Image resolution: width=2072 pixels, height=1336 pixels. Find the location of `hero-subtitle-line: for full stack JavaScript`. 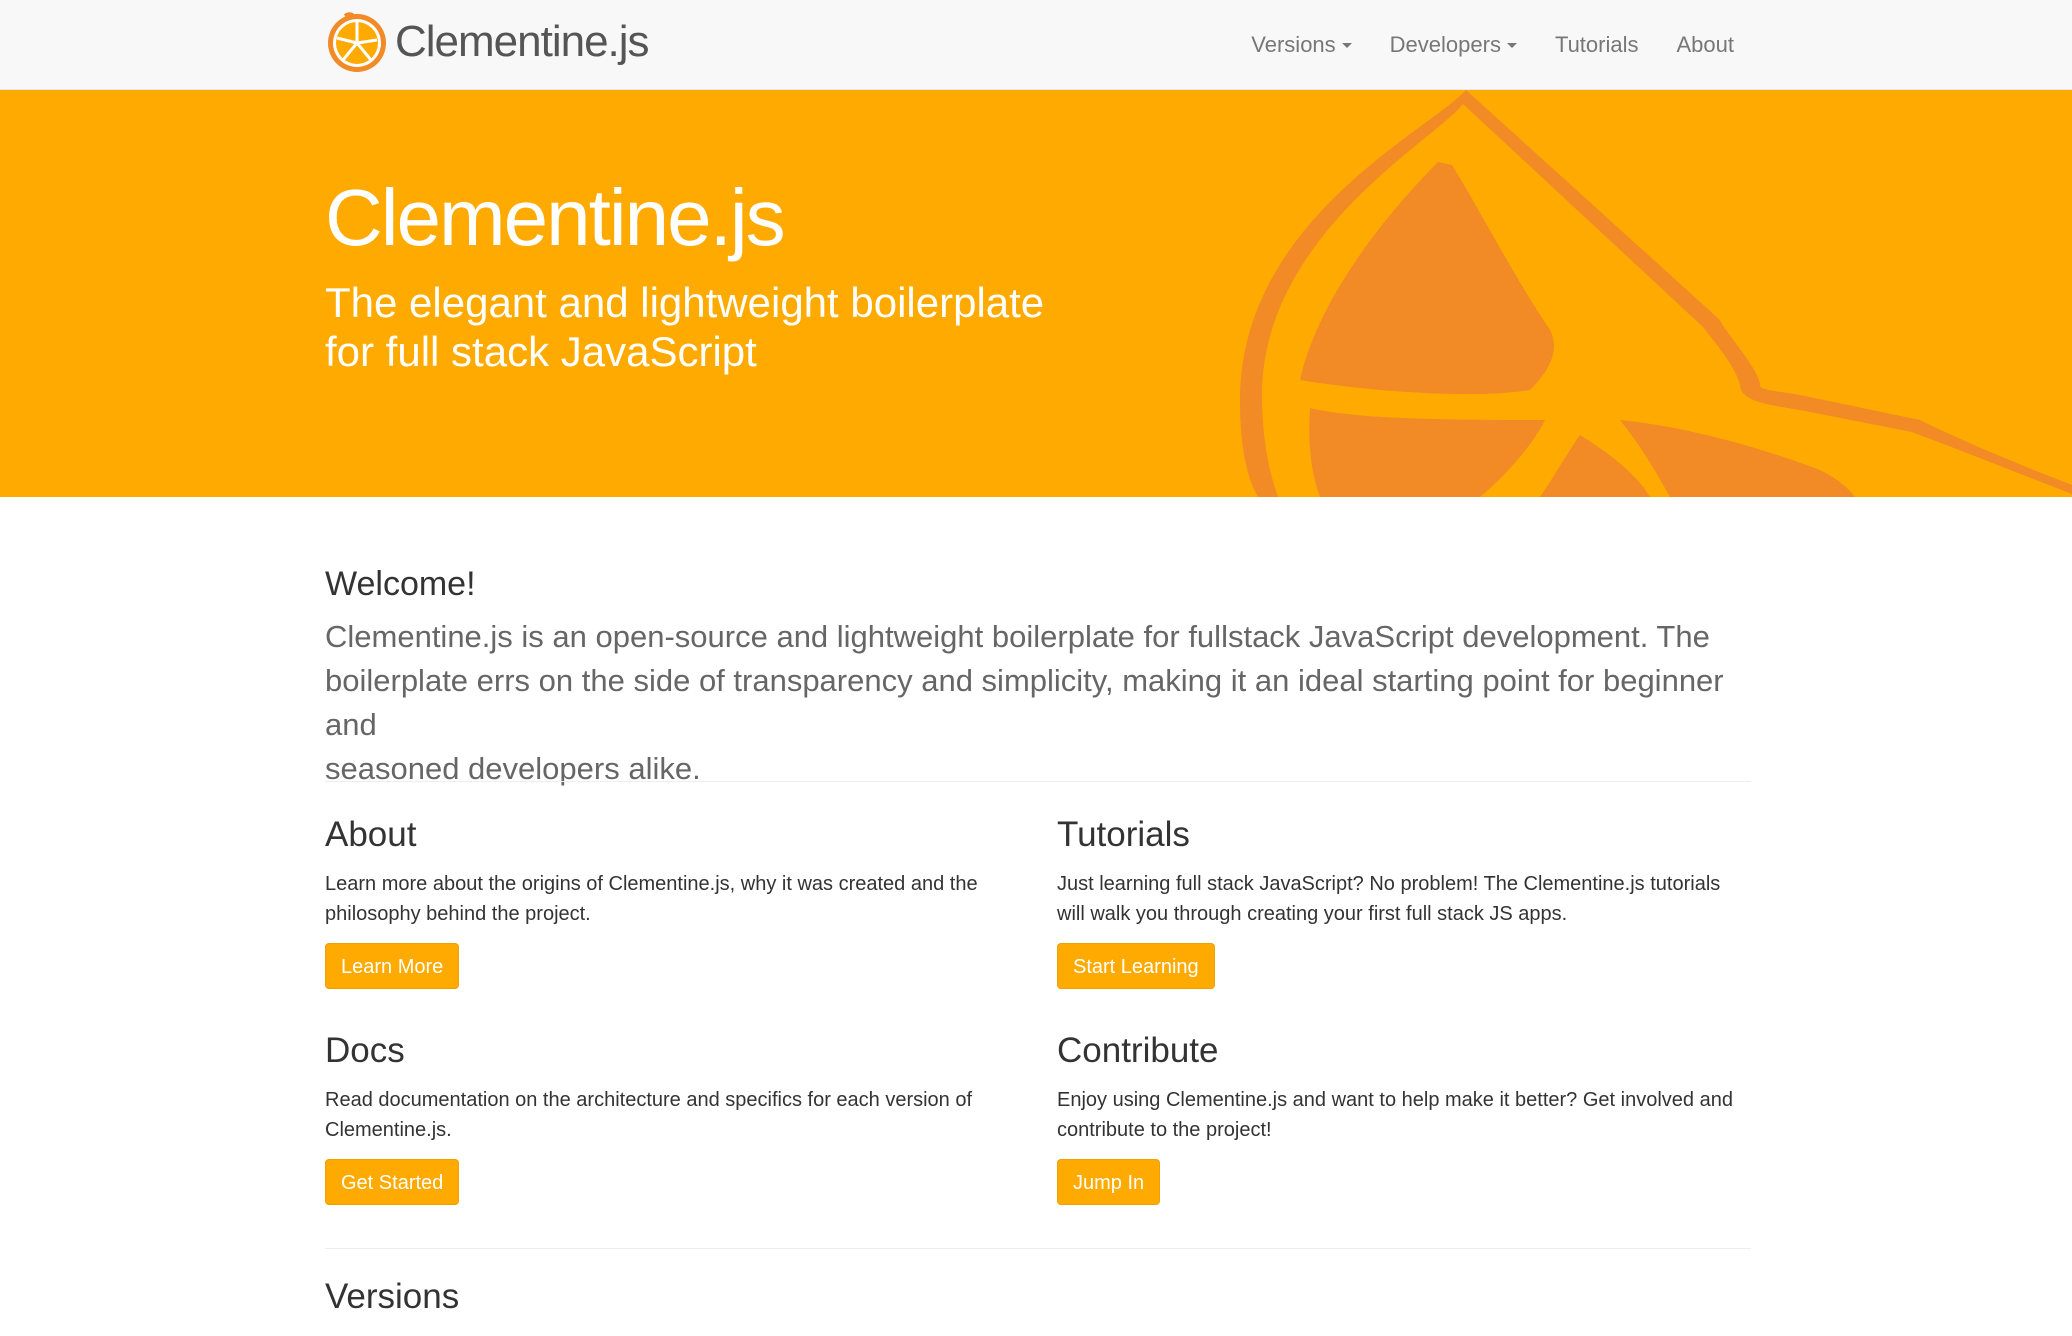

hero-subtitle-line: for full stack JavaScript is located at coordinates (541, 351).